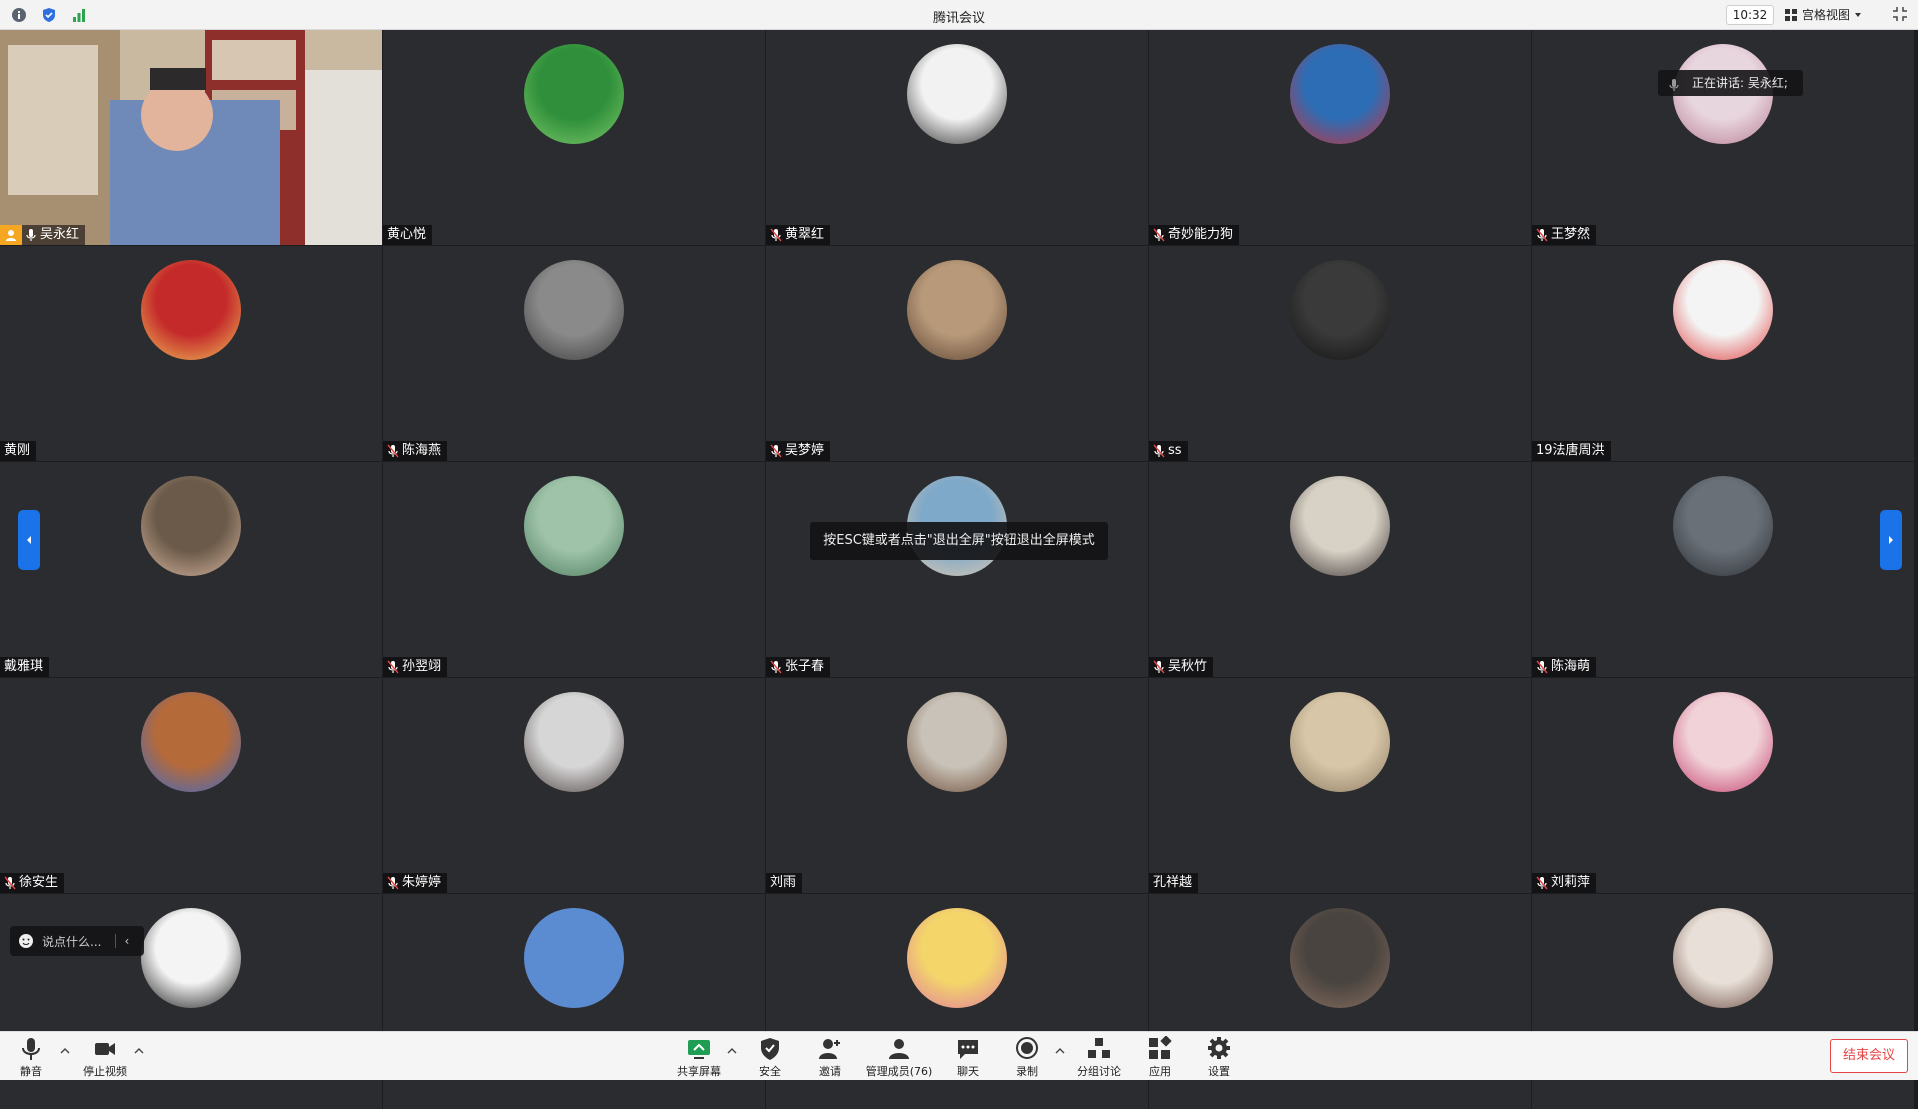 The height and width of the screenshot is (1109, 1918). Describe the element at coordinates (770, 1071) in the screenshot. I see `security-label: 安全` at that location.